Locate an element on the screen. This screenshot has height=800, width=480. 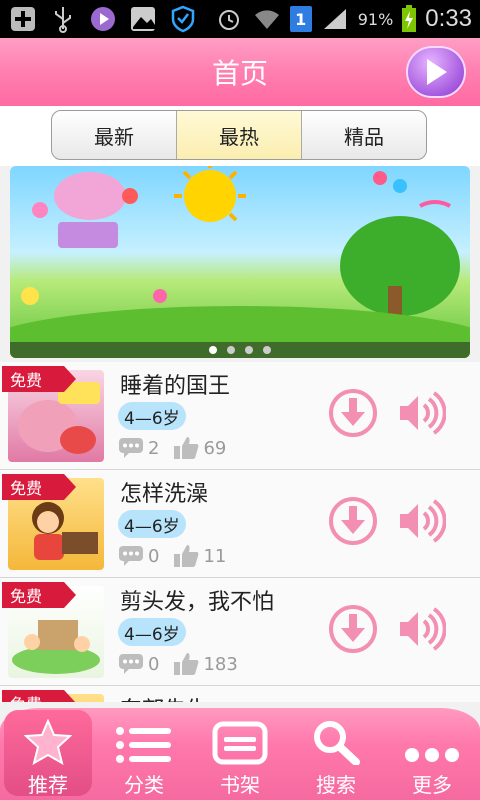
shield-icon is located at coordinates (183, 19).